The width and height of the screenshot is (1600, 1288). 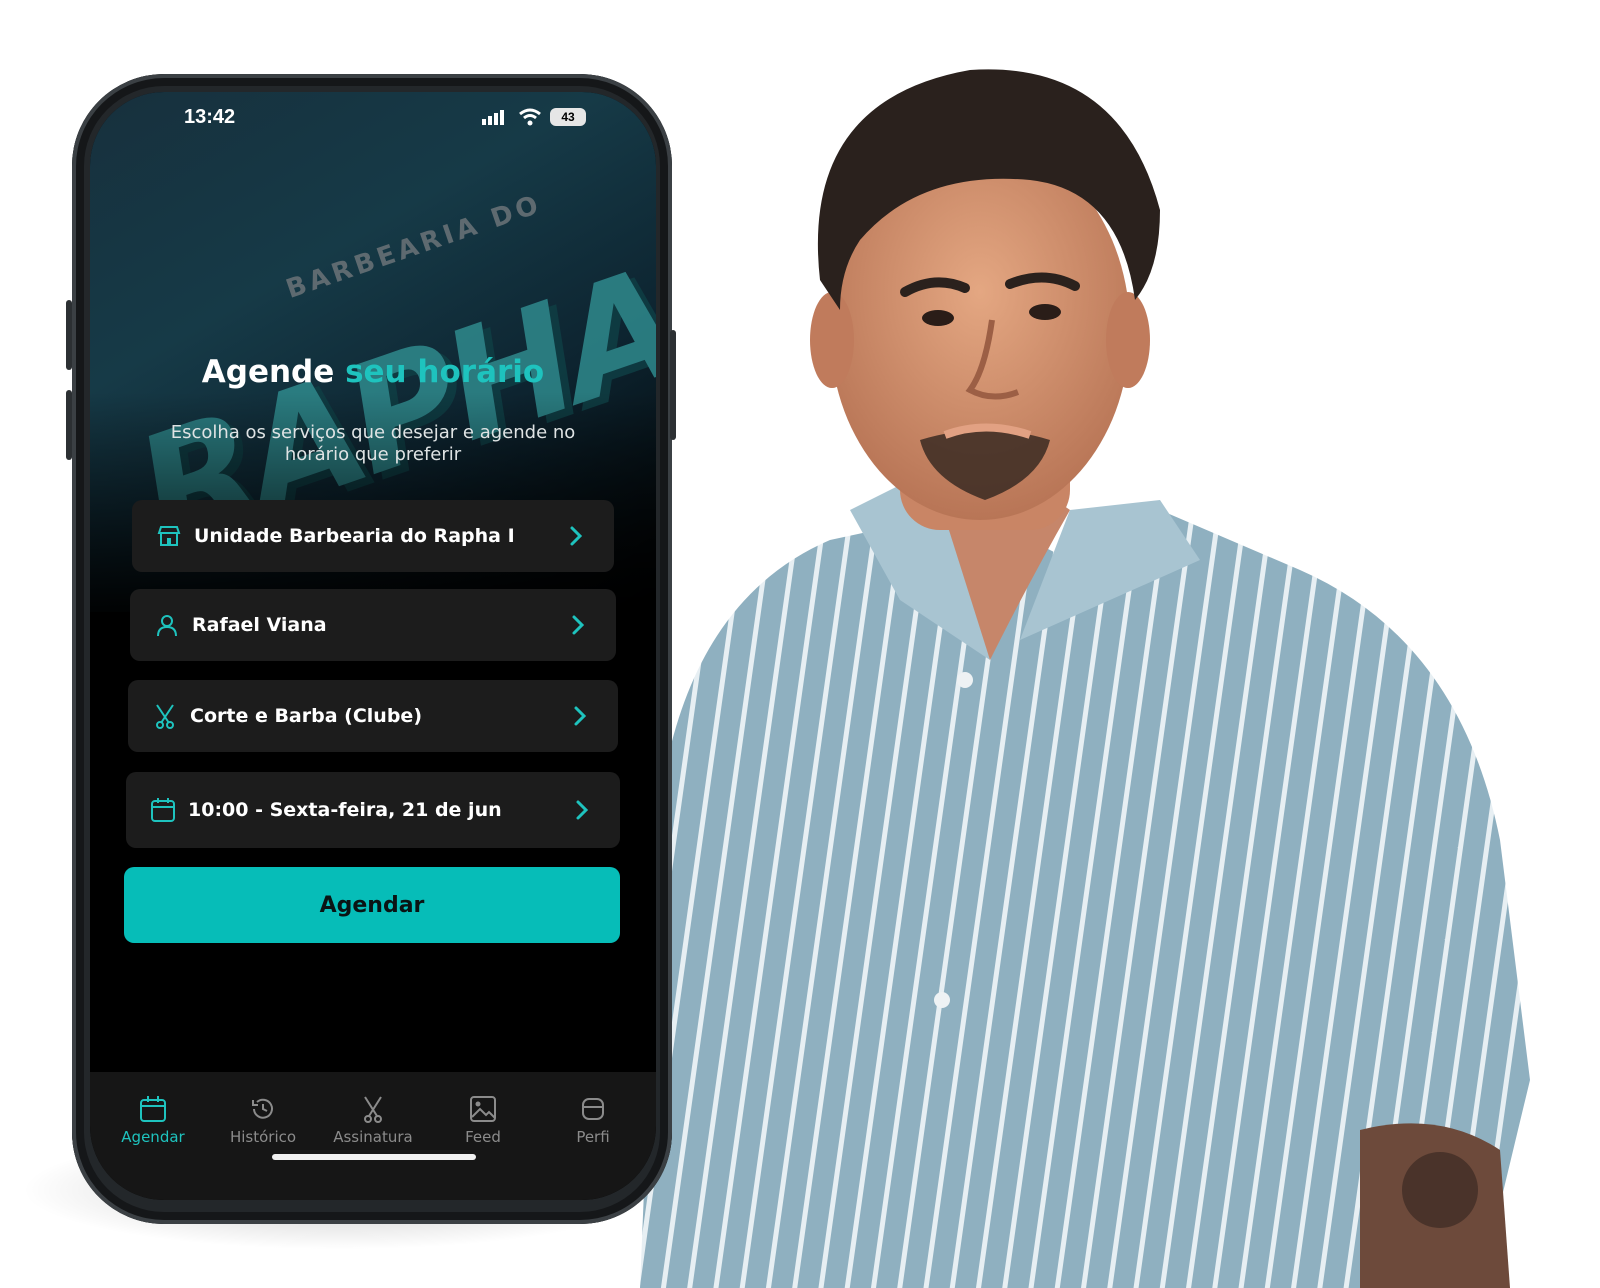 I want to click on tab-agendar: Agendar, so click(x=153, y=1120).